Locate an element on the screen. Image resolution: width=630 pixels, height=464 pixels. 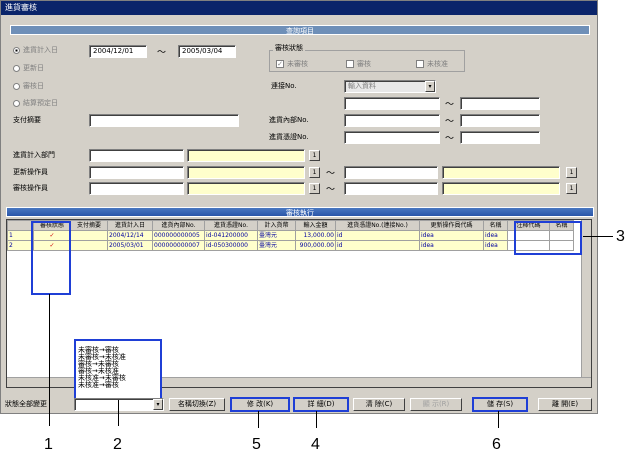
contact-no-to is located at coordinates (500, 103).